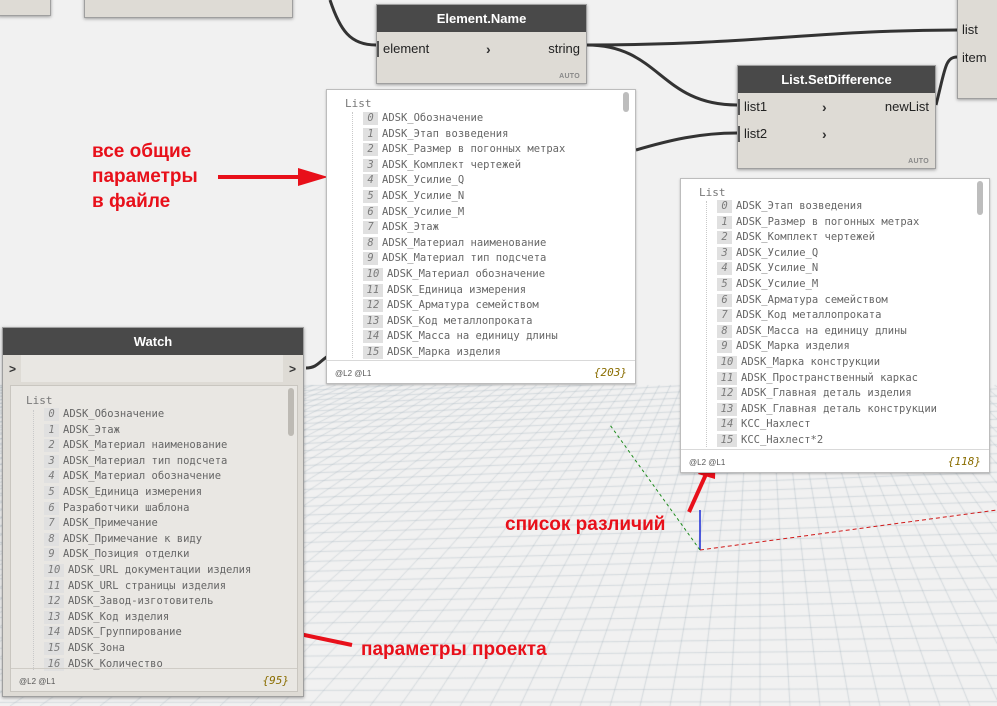 Image resolution: width=997 pixels, height=706 pixels. I want to click on item-index: 15, so click(54, 648).